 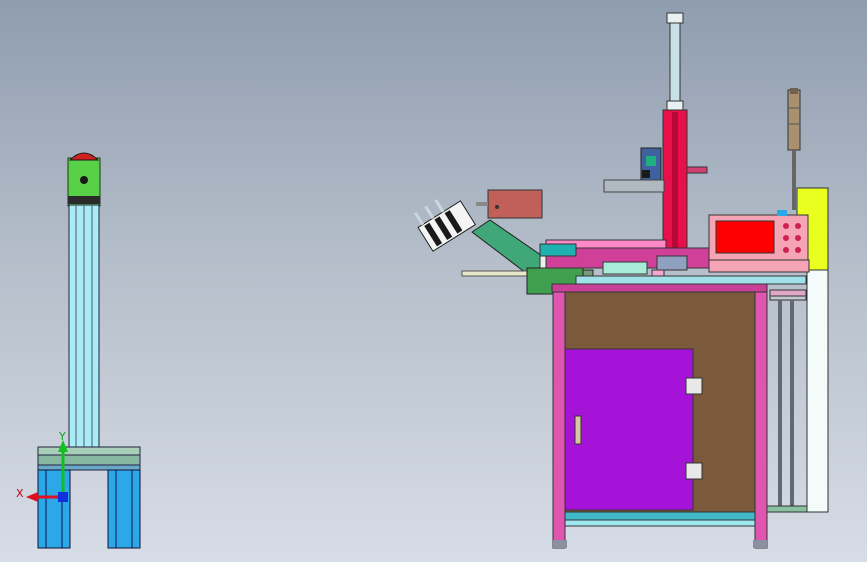 I want to click on y-axis-label: Y, so click(x=62, y=436).